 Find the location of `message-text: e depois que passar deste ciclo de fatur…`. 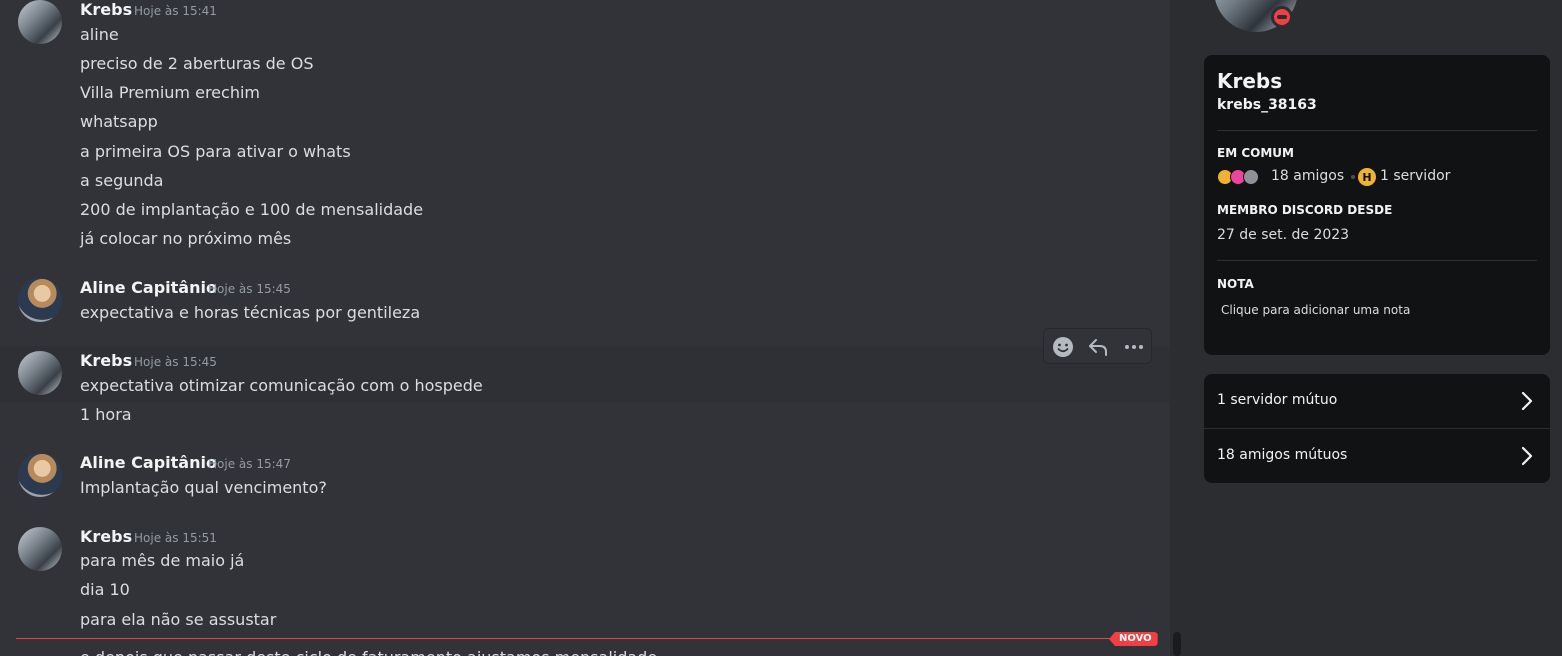

message-text: e depois que passar deste ciclo de fatur… is located at coordinates (368, 652).